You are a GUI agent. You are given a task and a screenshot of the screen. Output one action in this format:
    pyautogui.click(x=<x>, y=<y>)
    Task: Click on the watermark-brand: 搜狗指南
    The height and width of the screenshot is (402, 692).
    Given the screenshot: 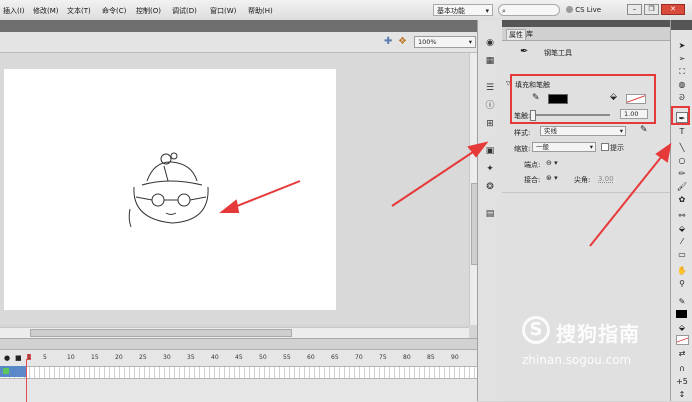 What is the action you would take?
    pyautogui.click(x=598, y=334)
    